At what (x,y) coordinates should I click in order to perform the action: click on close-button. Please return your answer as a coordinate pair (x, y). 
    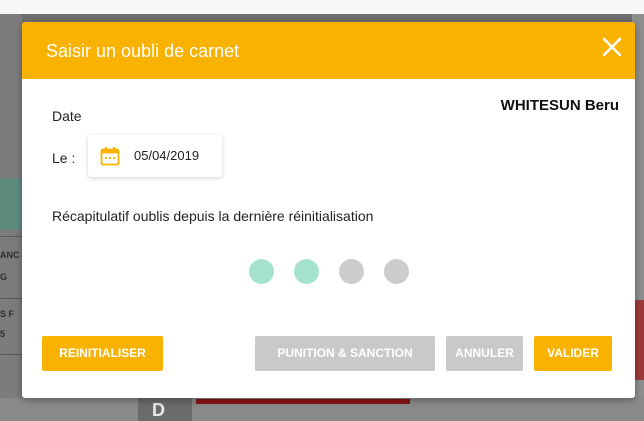
    Looking at the image, I should click on (612, 47).